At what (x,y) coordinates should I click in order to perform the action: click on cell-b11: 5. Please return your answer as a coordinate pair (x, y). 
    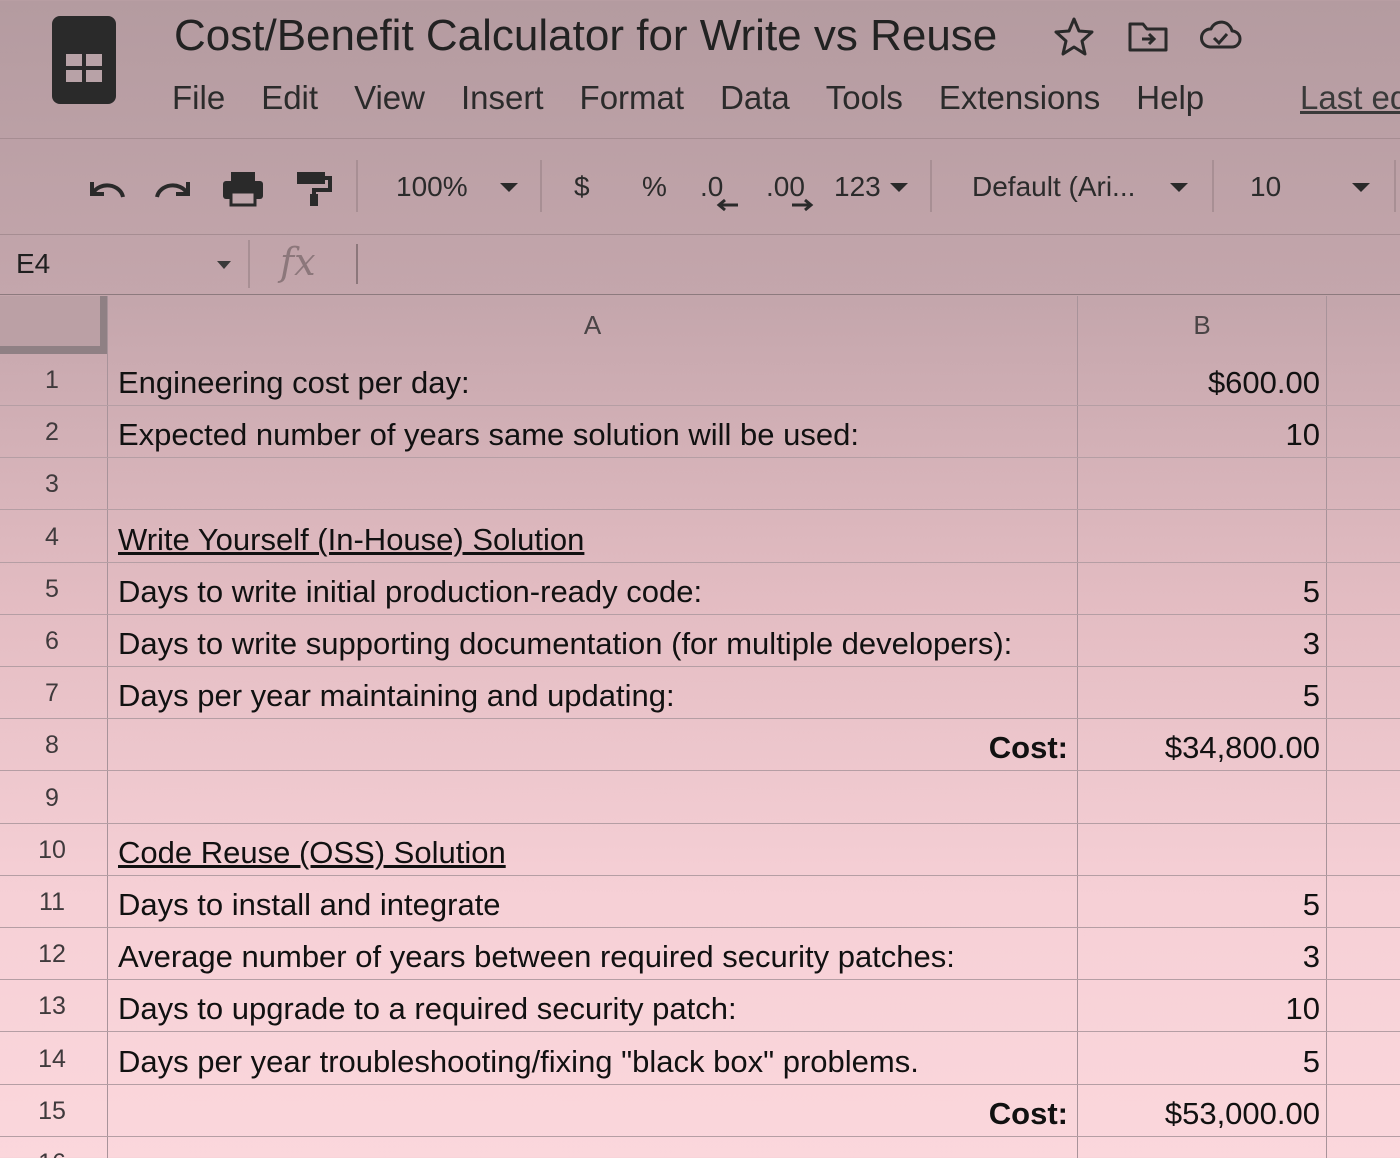
    Looking at the image, I should click on (1201, 905).